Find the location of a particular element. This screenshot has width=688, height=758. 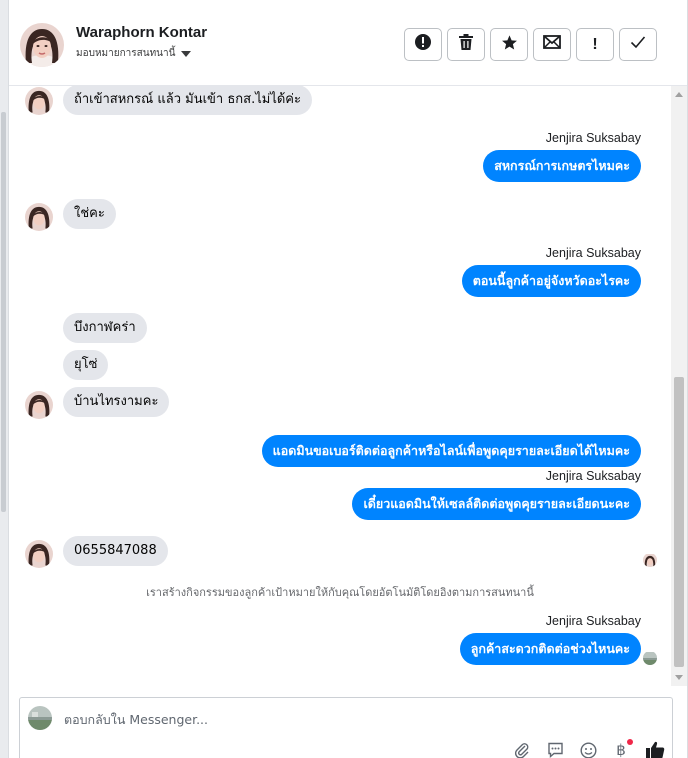

chevron-down-icon is located at coordinates (186, 54).